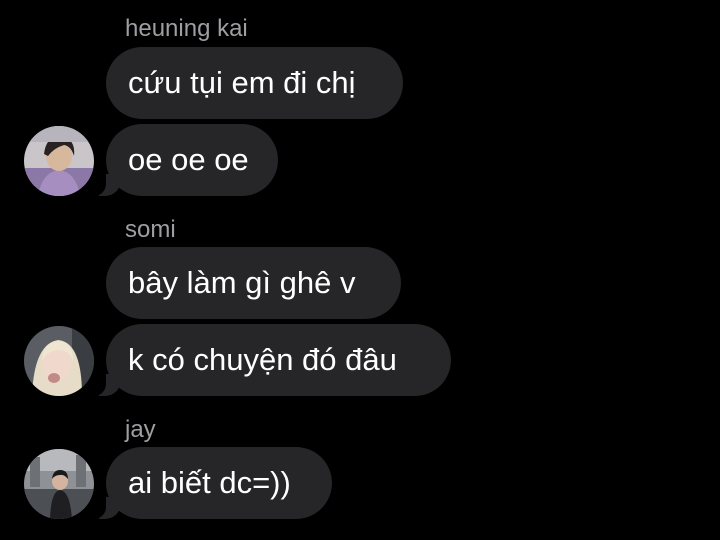 The height and width of the screenshot is (540, 720). I want to click on sender-name-heuning-kai: heuning kai, so click(186, 28).